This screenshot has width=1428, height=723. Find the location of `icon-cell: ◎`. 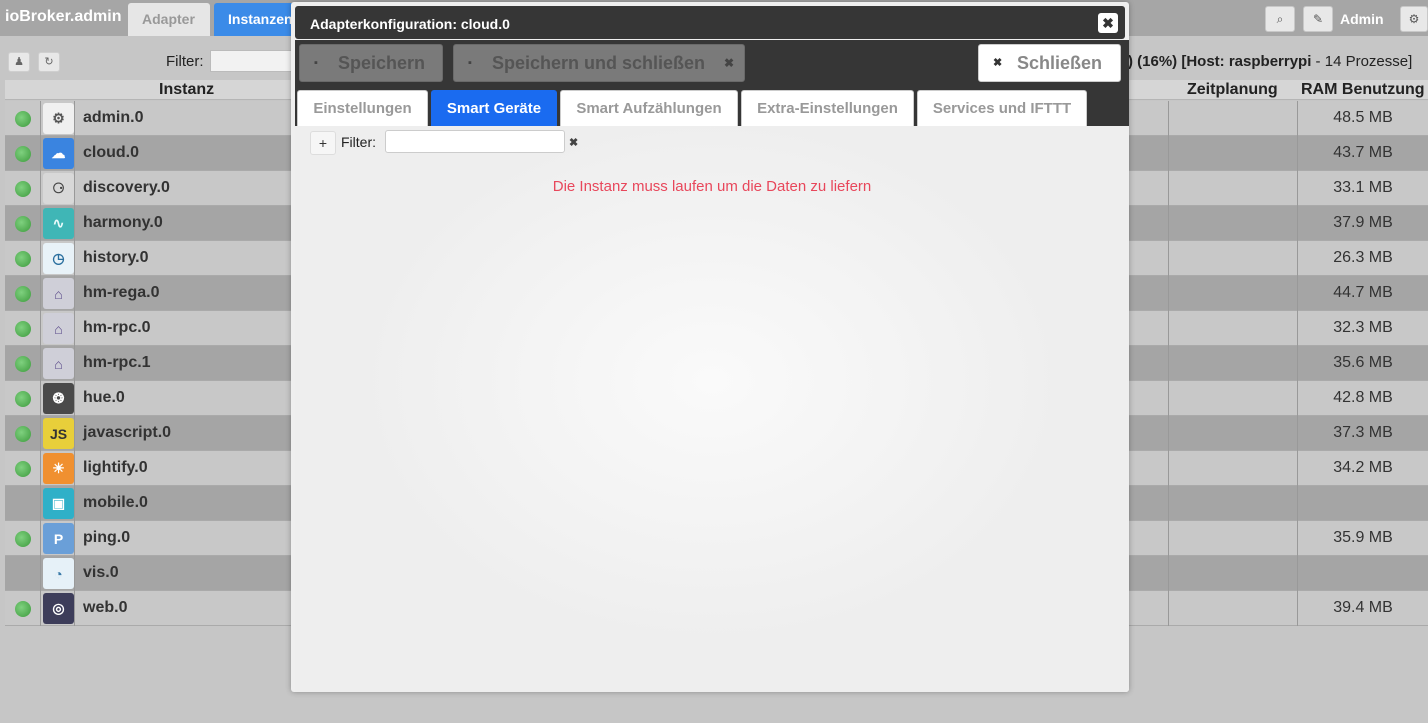

icon-cell: ◎ is located at coordinates (57, 608).